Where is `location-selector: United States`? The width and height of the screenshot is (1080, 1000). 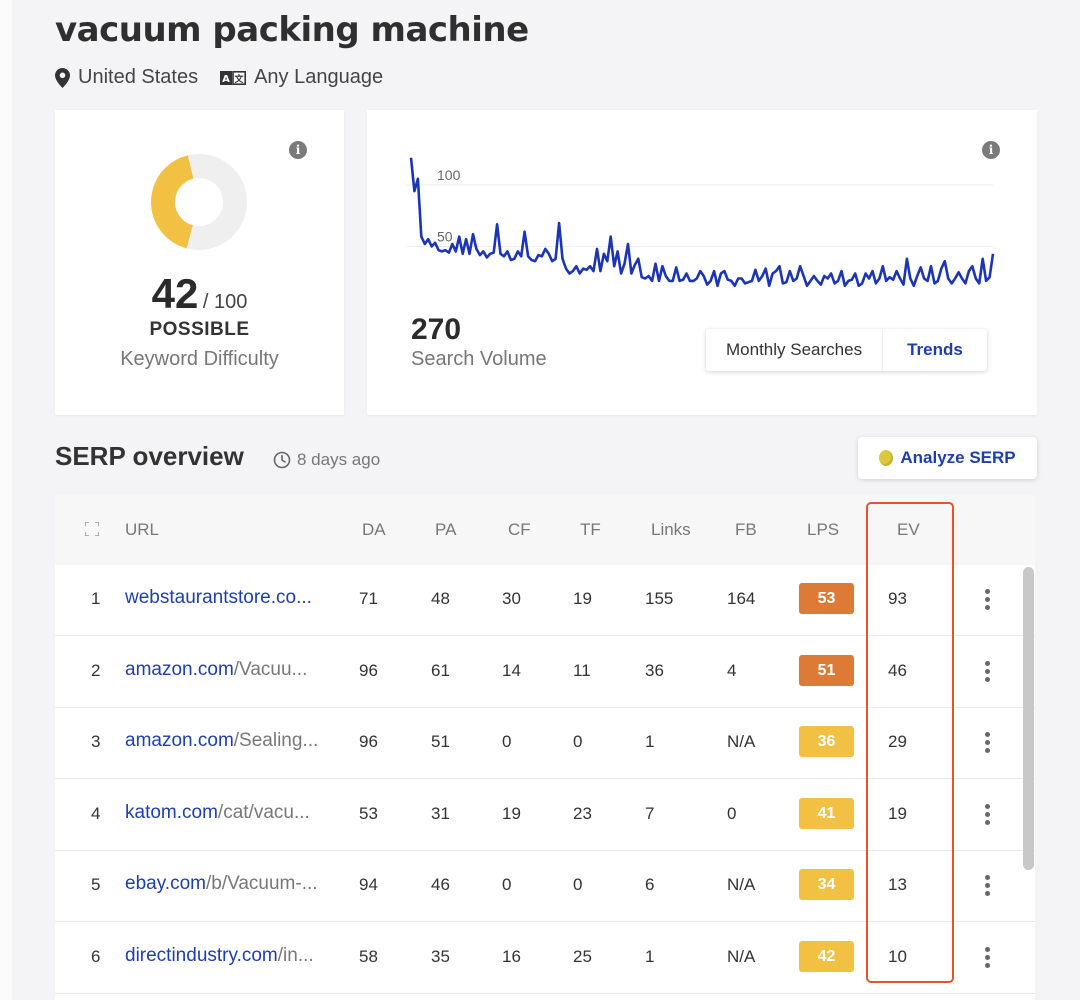 location-selector: United States is located at coordinates (126, 77).